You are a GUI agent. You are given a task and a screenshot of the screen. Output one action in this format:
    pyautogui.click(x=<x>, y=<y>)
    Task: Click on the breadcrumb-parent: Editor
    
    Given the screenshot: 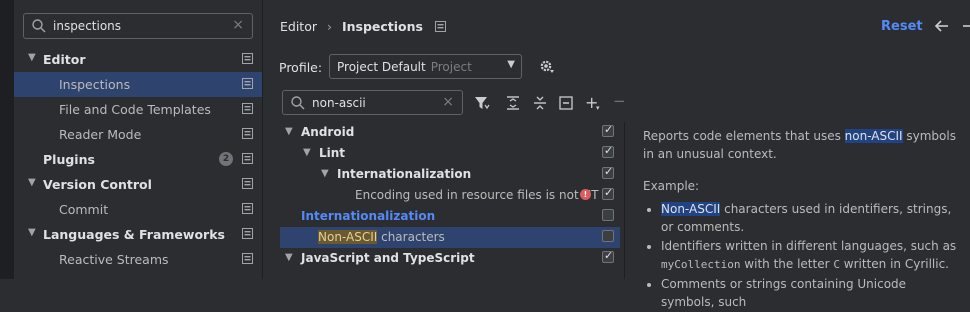 What is the action you would take?
    pyautogui.click(x=298, y=26)
    